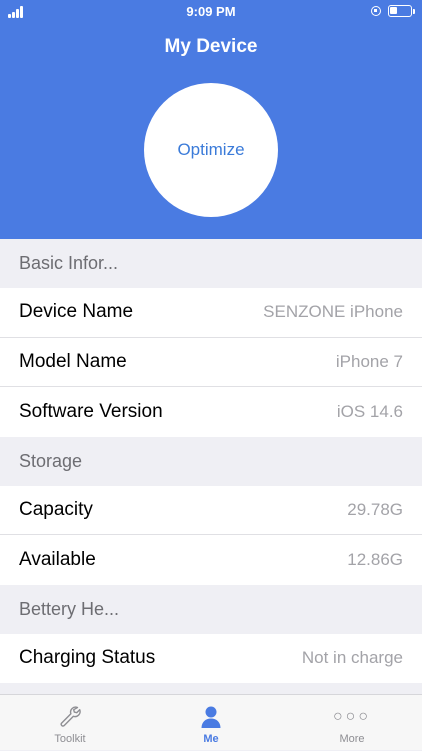  What do you see at coordinates (400, 11) in the screenshot?
I see `battery-icon` at bounding box center [400, 11].